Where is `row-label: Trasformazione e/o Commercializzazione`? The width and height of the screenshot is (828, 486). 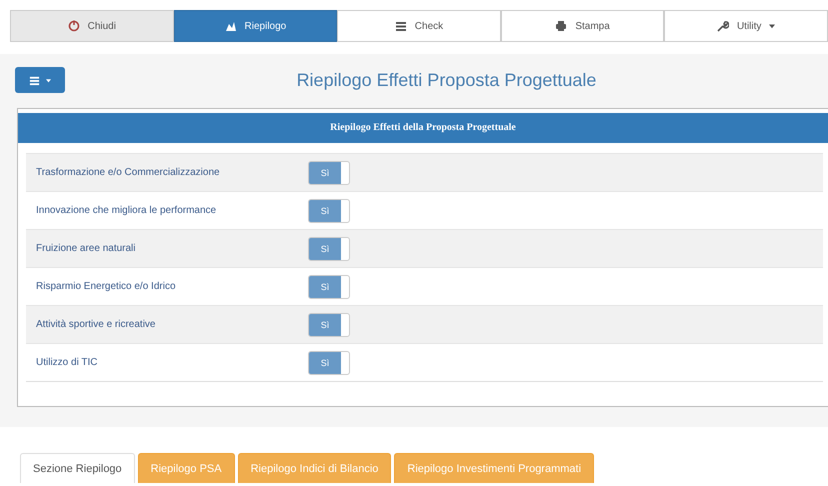 row-label: Trasformazione e/o Commercializzazione is located at coordinates (128, 172).